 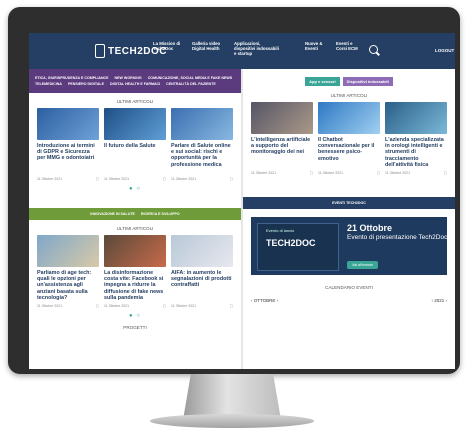 I want to click on nav-item-news-events: Nuove & Eventi, so click(x=315, y=46).